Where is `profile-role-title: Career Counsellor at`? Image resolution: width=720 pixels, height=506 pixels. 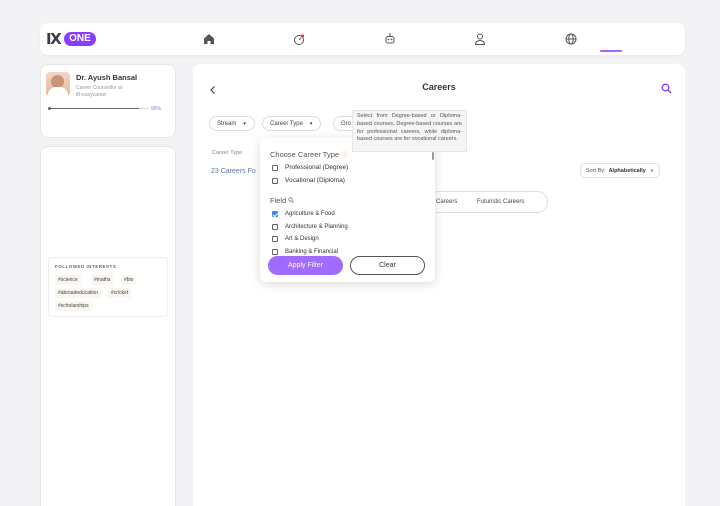
profile-role-title: Career Counsellor at is located at coordinates (99, 88).